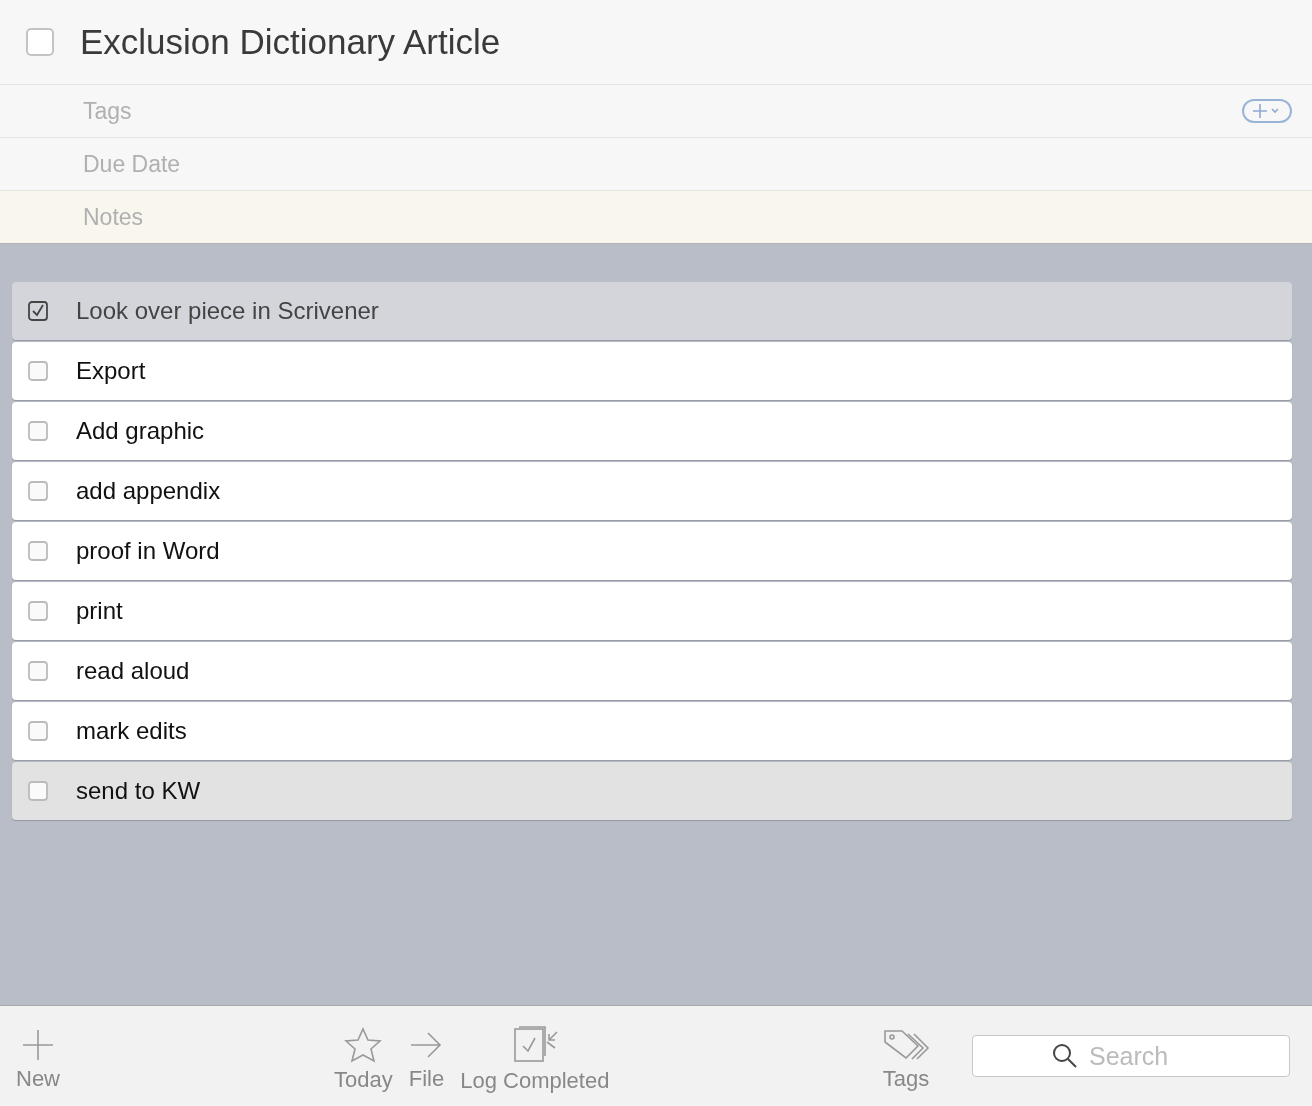  Describe the element at coordinates (652, 731) in the screenshot. I see `todo-row: mark edits` at that location.